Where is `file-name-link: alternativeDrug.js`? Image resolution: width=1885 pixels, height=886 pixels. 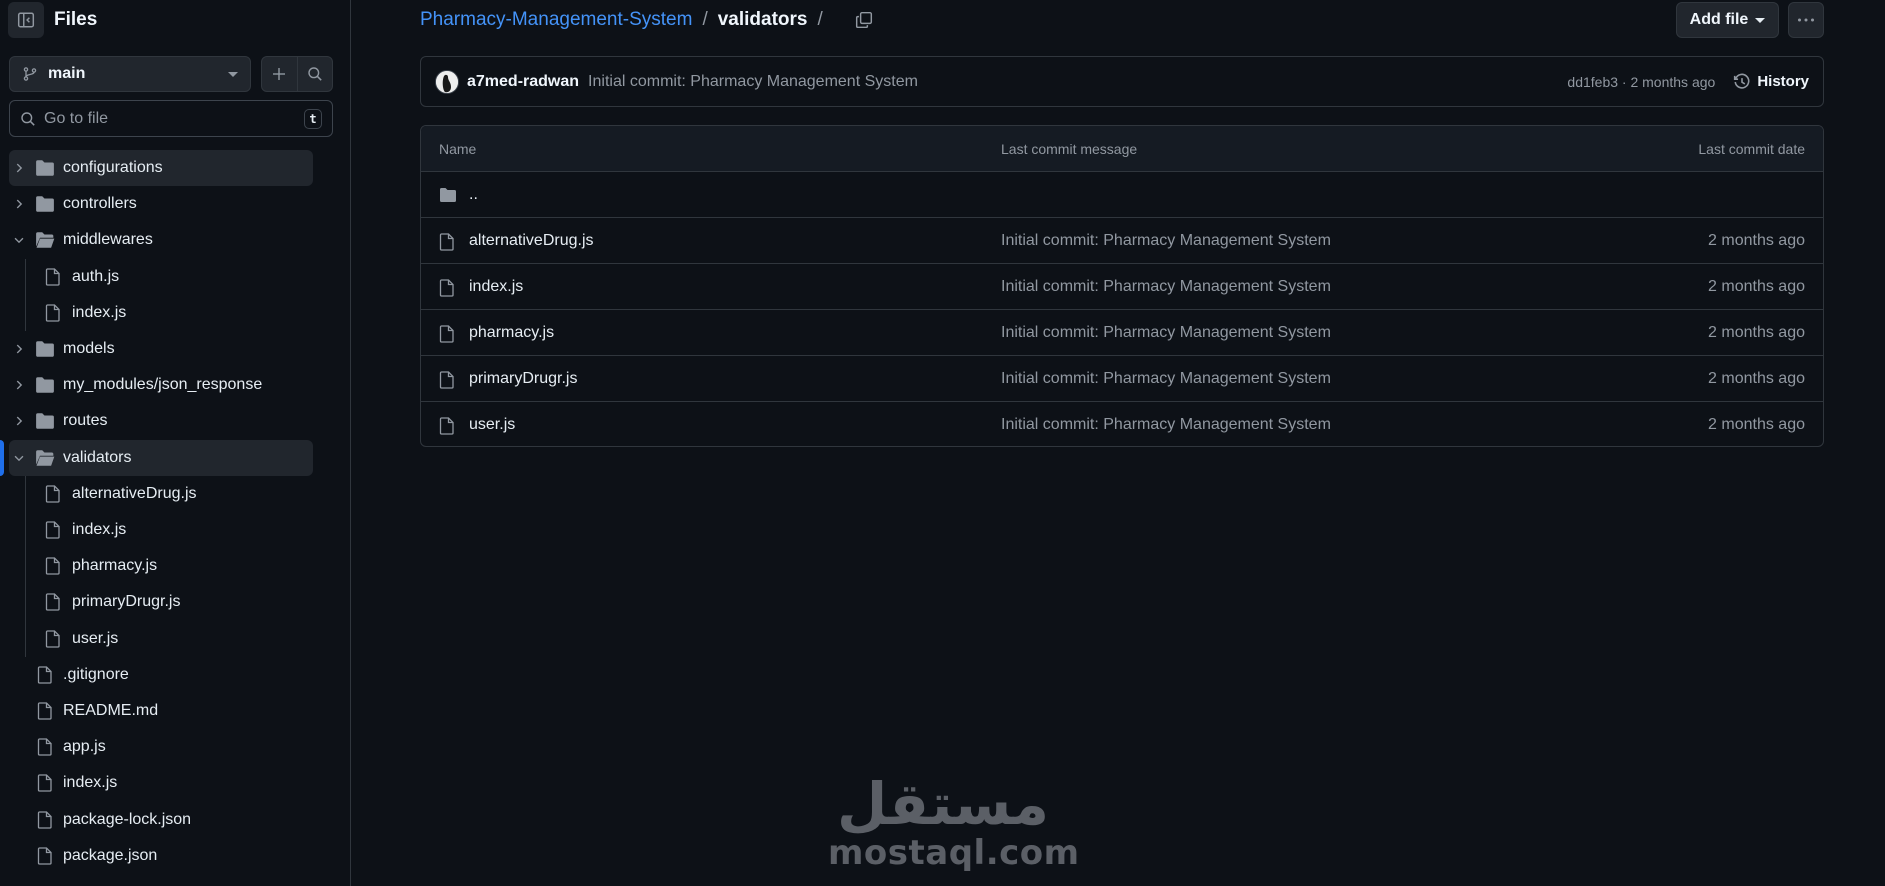
file-name-link: alternativeDrug.js is located at coordinates (531, 241).